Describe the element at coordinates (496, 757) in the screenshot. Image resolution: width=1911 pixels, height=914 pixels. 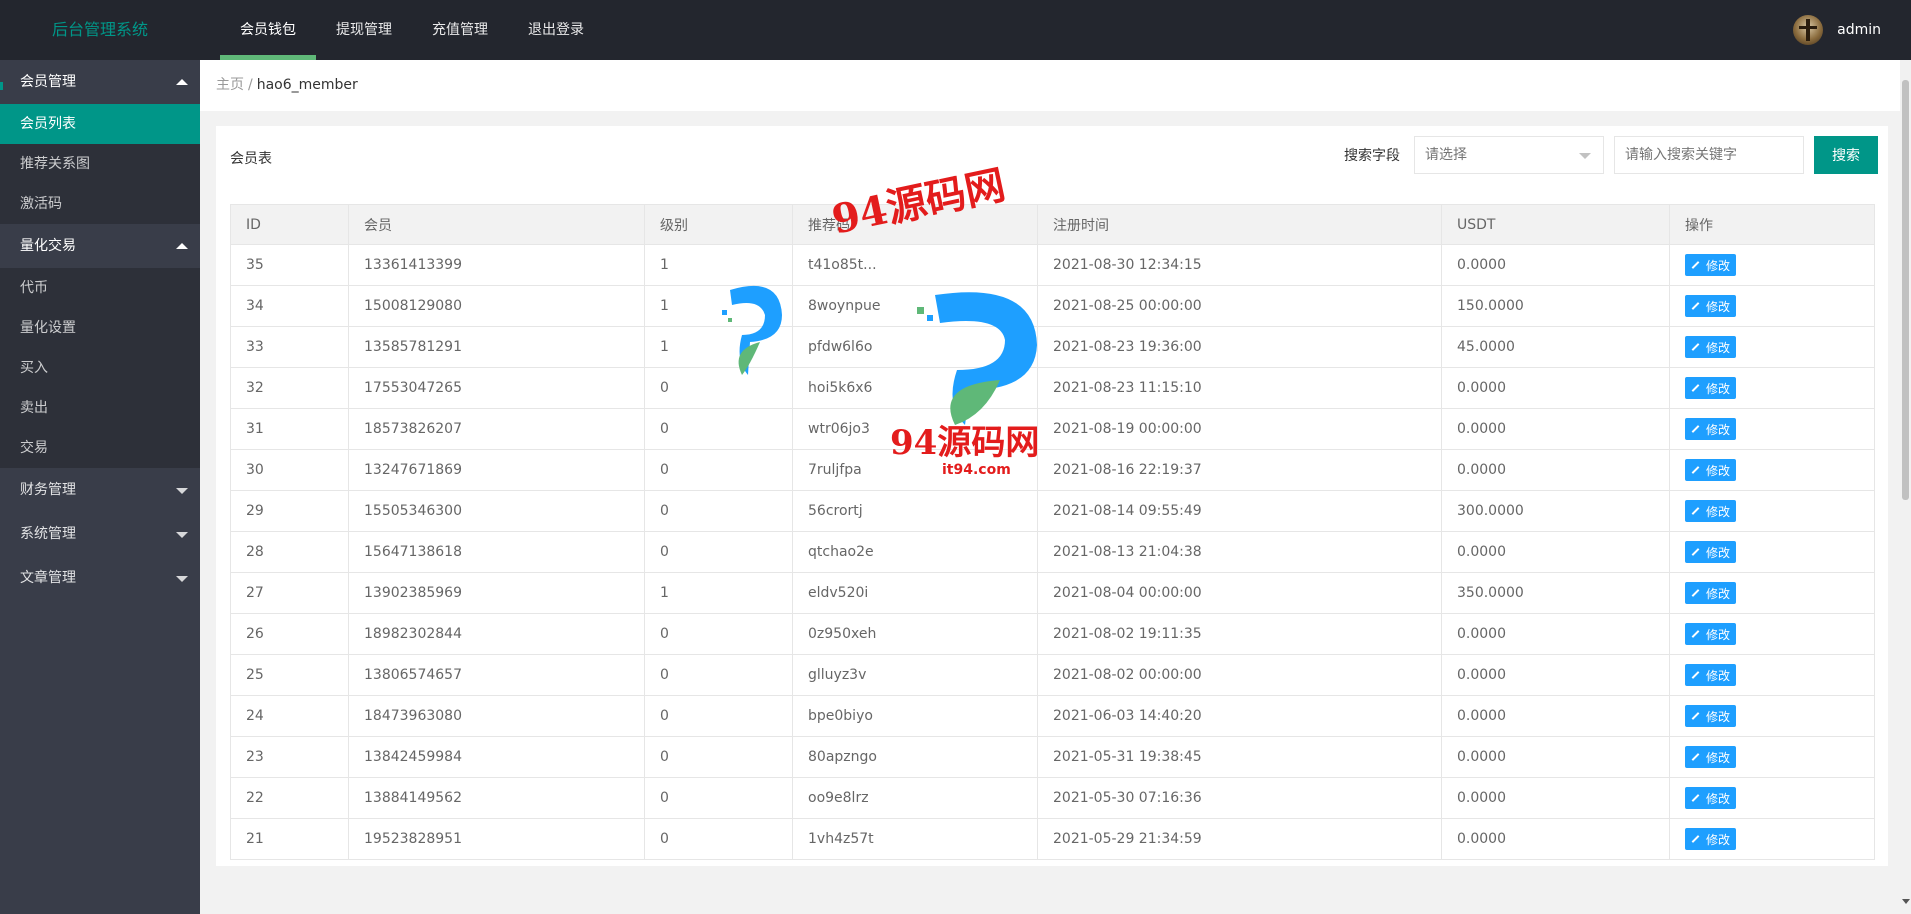
I see `table-cell: 13842459984` at that location.